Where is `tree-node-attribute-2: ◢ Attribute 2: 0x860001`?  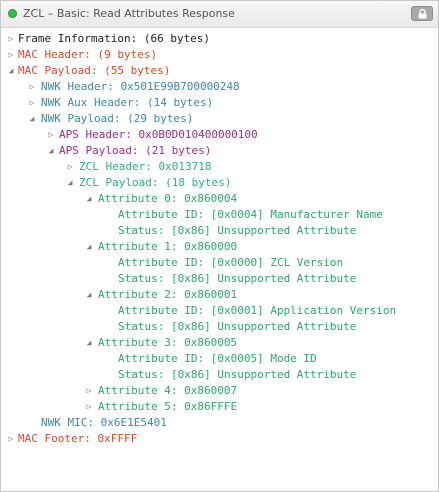
tree-node-attribute-2: ◢ Attribute 2: 0x860001 is located at coordinates (219, 295).